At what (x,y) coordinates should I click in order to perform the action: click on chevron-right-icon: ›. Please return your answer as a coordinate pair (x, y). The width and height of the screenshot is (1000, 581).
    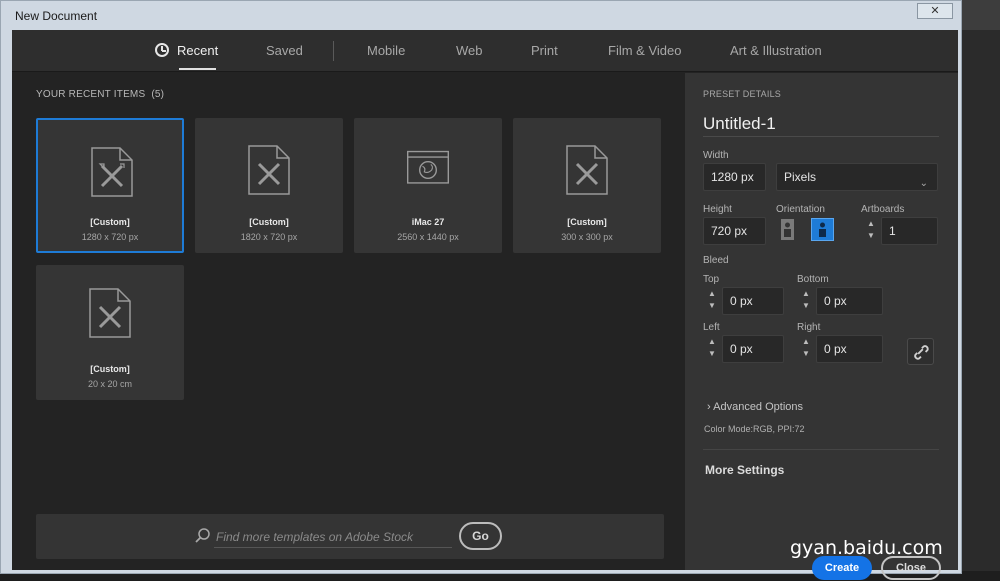
    Looking at the image, I should click on (709, 407).